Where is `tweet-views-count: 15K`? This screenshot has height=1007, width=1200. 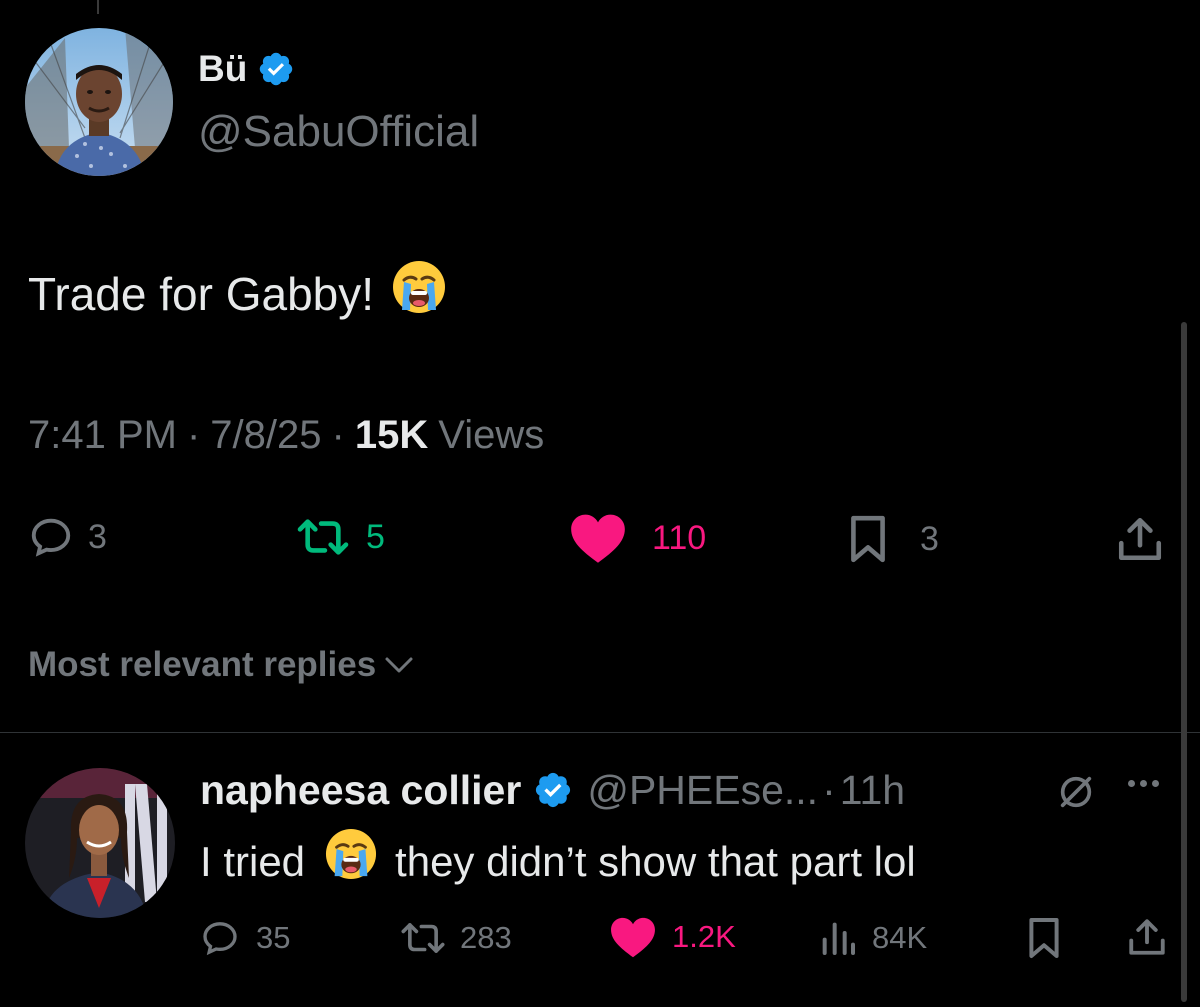 tweet-views-count: 15K is located at coordinates (391, 435).